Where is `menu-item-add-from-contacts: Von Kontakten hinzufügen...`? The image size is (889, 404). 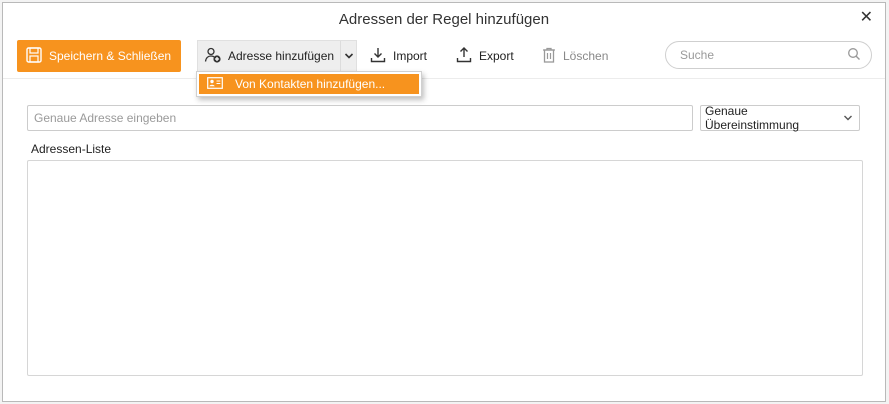 menu-item-add-from-contacts: Von Kontakten hinzufügen... is located at coordinates (309, 84).